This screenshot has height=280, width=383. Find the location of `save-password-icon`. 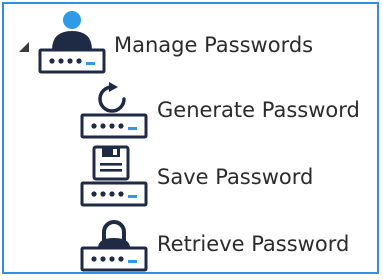

save-password-icon is located at coordinates (114, 176).